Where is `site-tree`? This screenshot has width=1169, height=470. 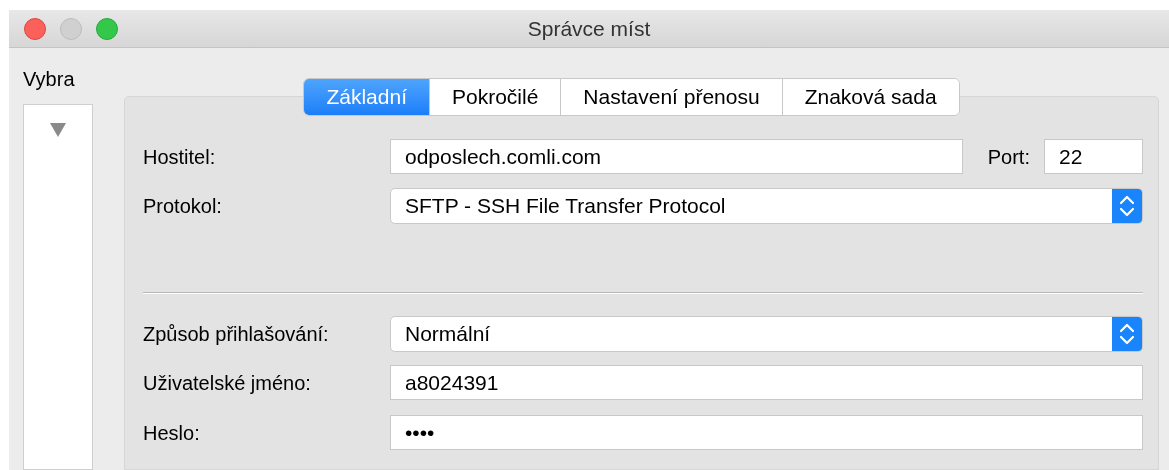 site-tree is located at coordinates (58, 287).